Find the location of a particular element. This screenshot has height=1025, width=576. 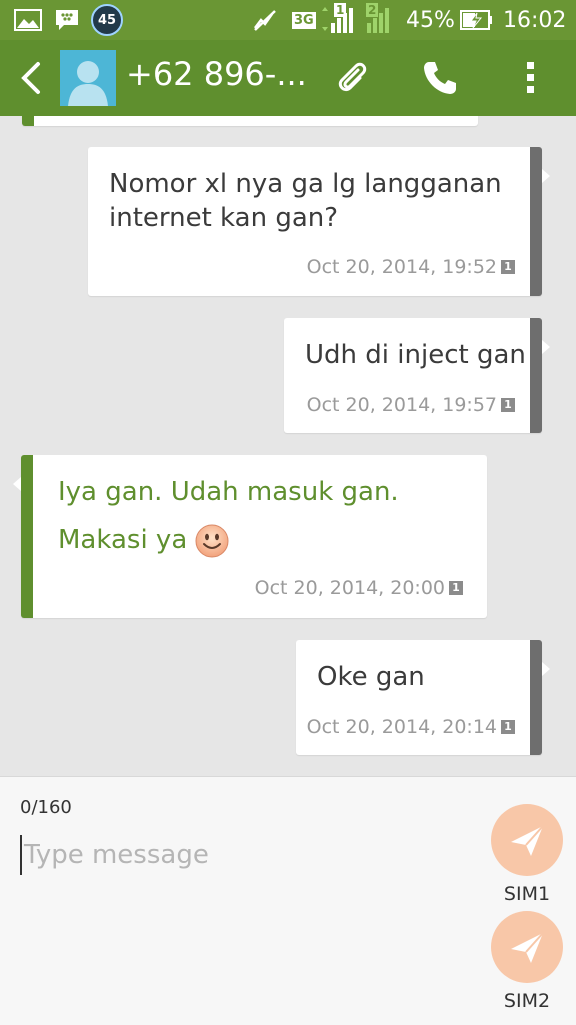

sim2-indicator: 2 is located at coordinates (372, 10).